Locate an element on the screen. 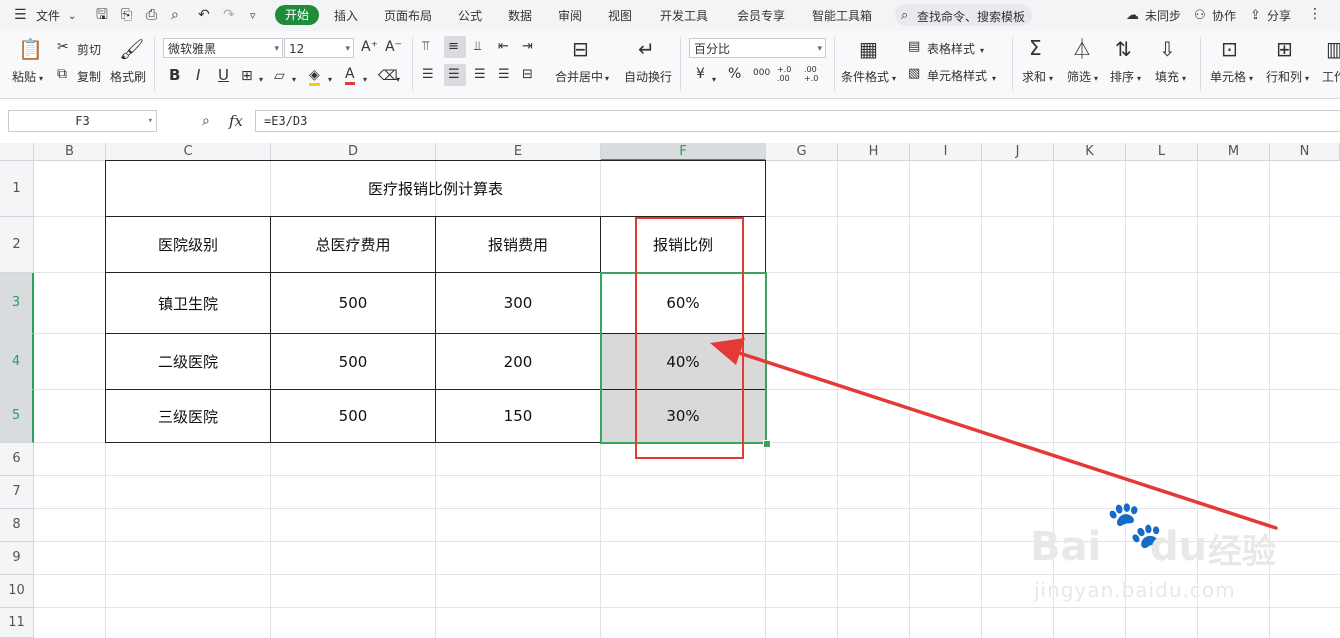  copy-icon: ⧉ is located at coordinates (62, 74).